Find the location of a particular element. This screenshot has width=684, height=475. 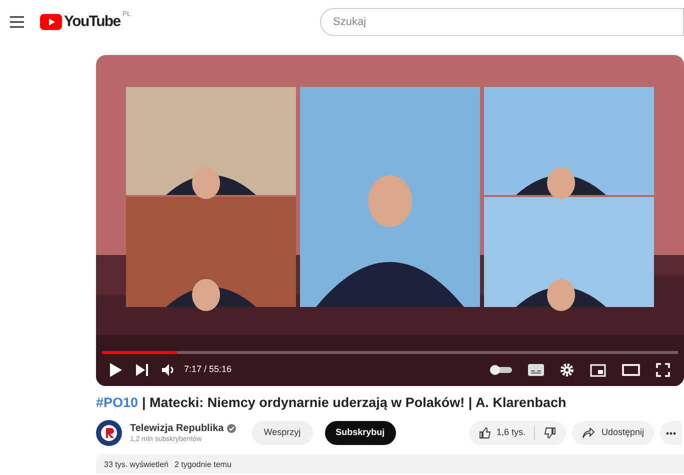

volume-icon is located at coordinates (169, 370).